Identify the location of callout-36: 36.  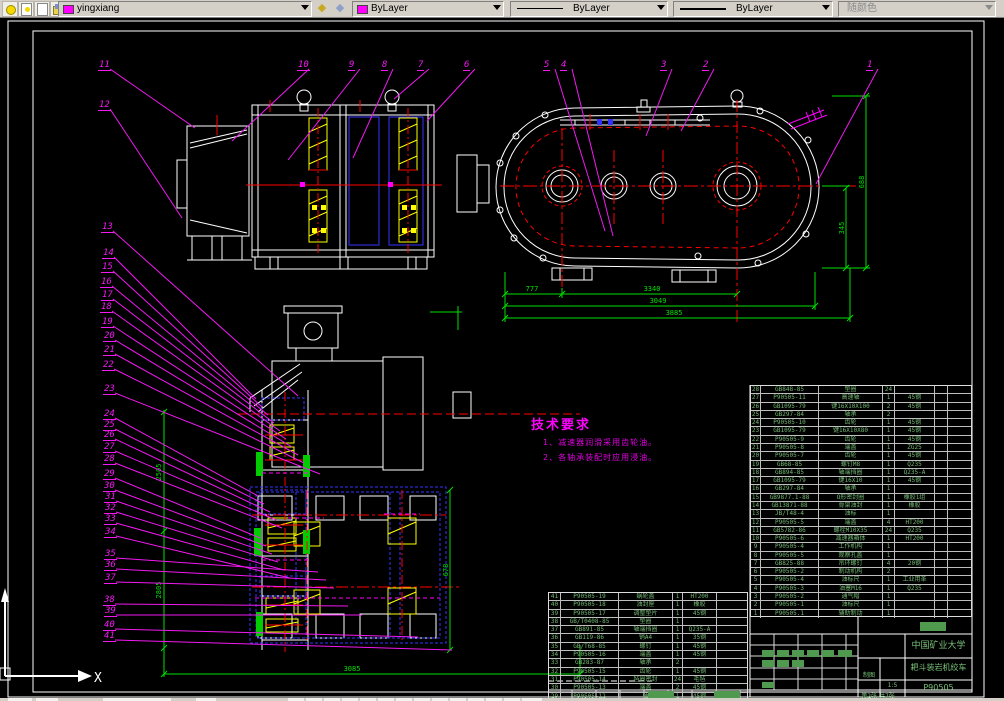
(110, 565).